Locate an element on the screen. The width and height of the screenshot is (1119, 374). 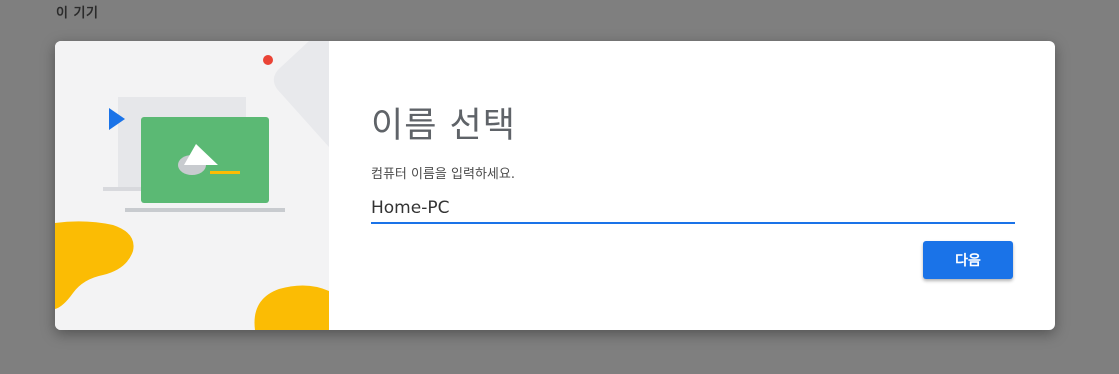
dialog-title: 이름 선택 is located at coordinates (443, 126).